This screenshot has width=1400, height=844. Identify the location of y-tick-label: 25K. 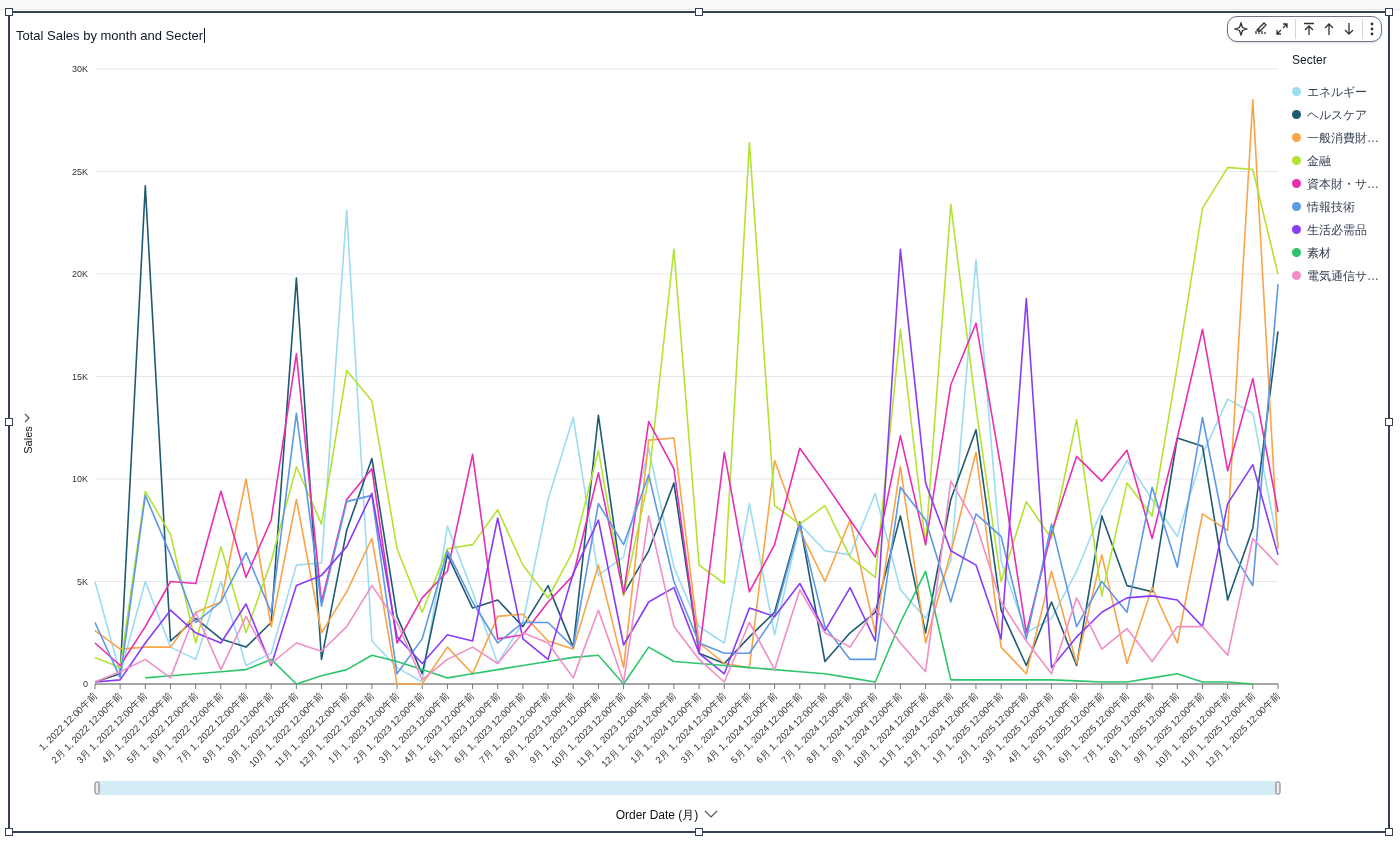
(80, 171).